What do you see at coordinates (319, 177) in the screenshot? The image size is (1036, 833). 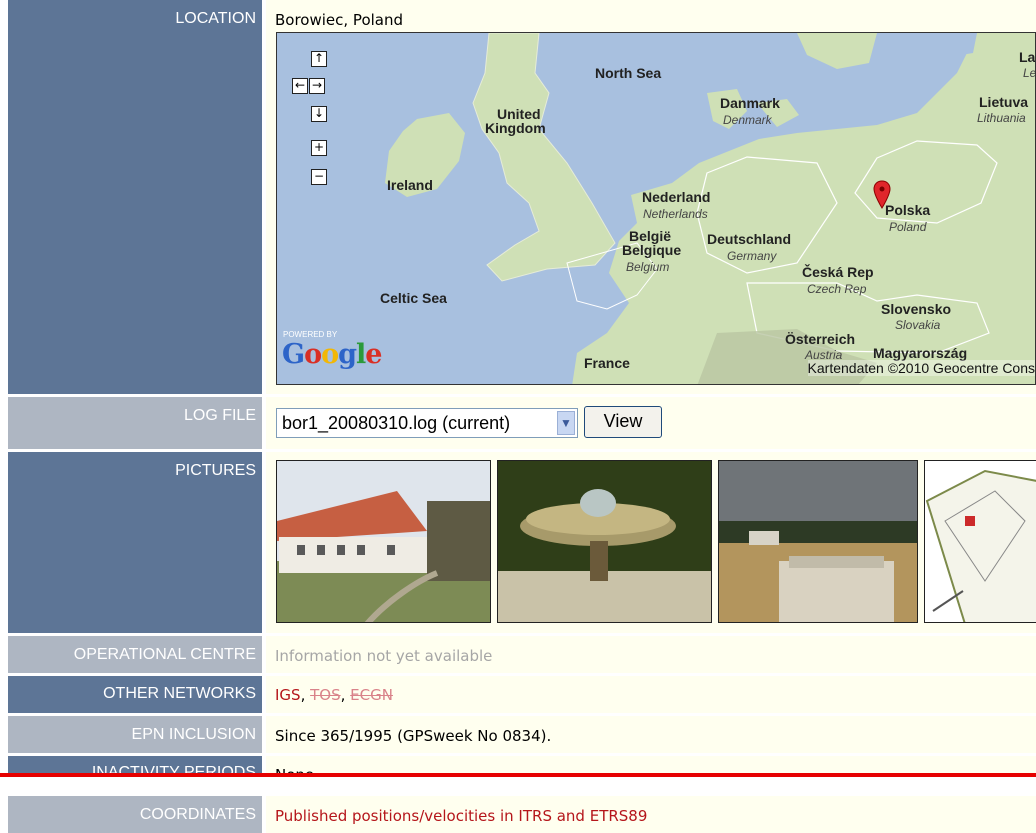 I see `map-zoom-out-button: −` at bounding box center [319, 177].